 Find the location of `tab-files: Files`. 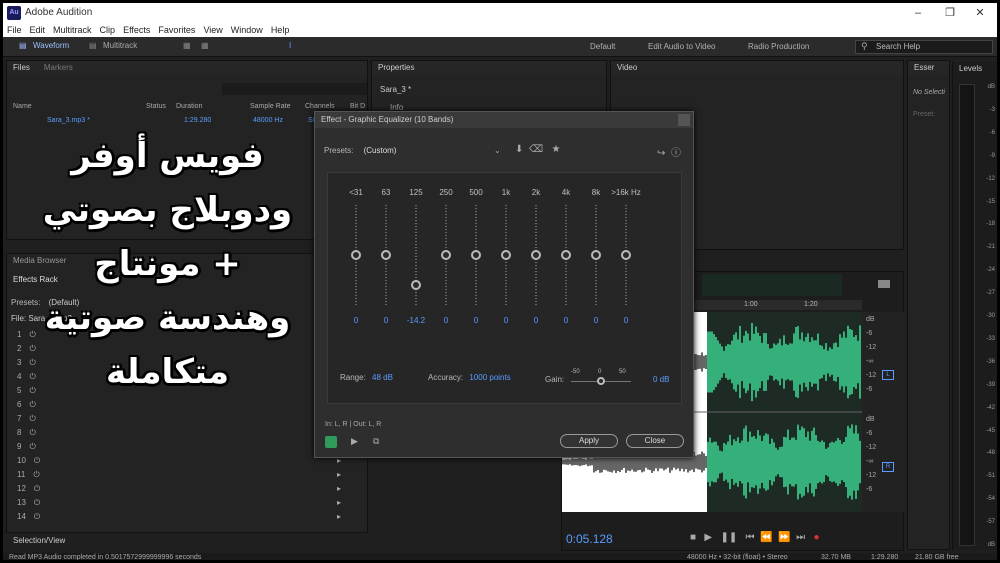

tab-files: Files is located at coordinates (21, 67).